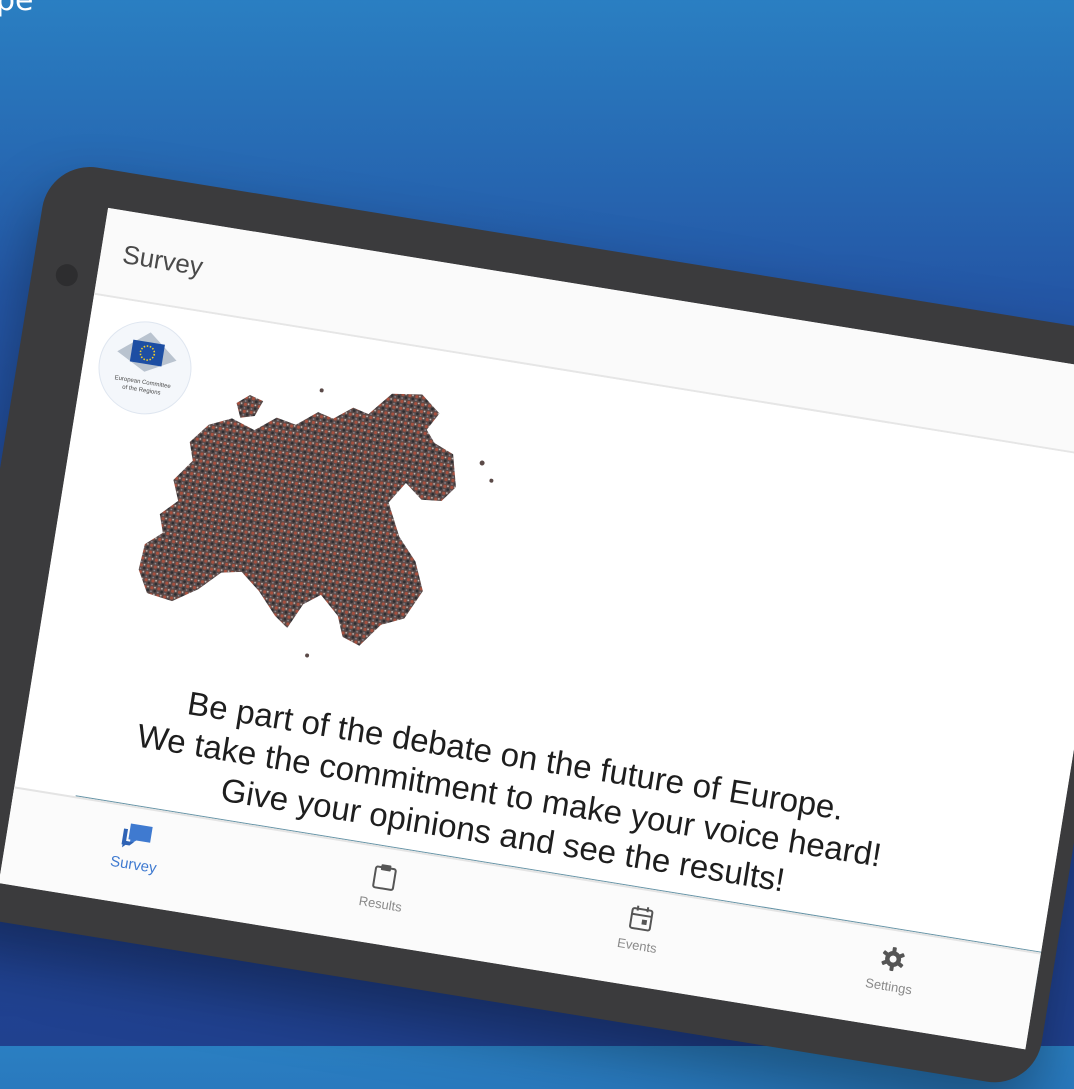 This screenshot has height=1089, width=1074. What do you see at coordinates (17, 9) in the screenshot?
I see `background-edge-text-top: pe` at bounding box center [17, 9].